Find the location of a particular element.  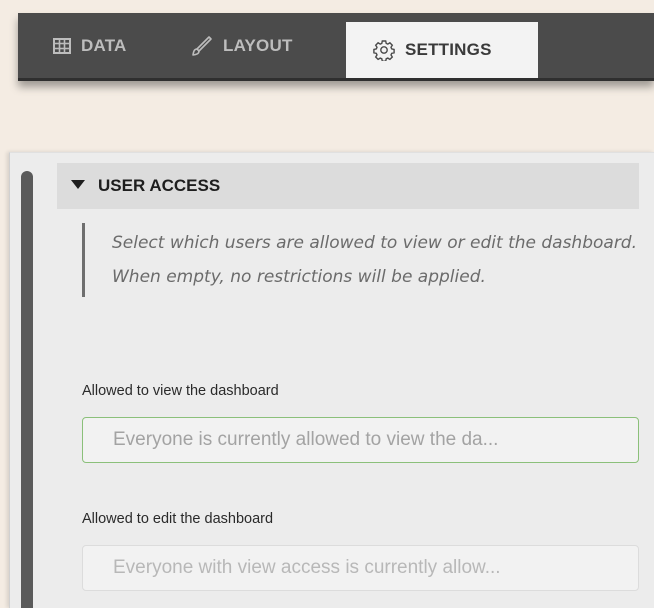

tab-layout: LAYOUT is located at coordinates (268, 45).